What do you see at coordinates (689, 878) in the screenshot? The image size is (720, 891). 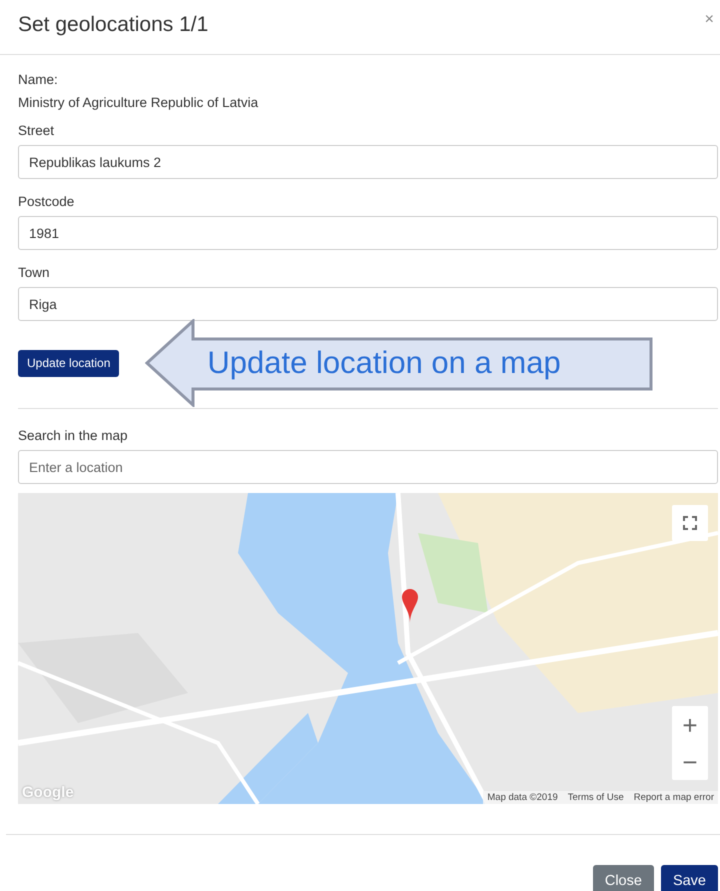 I see `save-button: Save` at bounding box center [689, 878].